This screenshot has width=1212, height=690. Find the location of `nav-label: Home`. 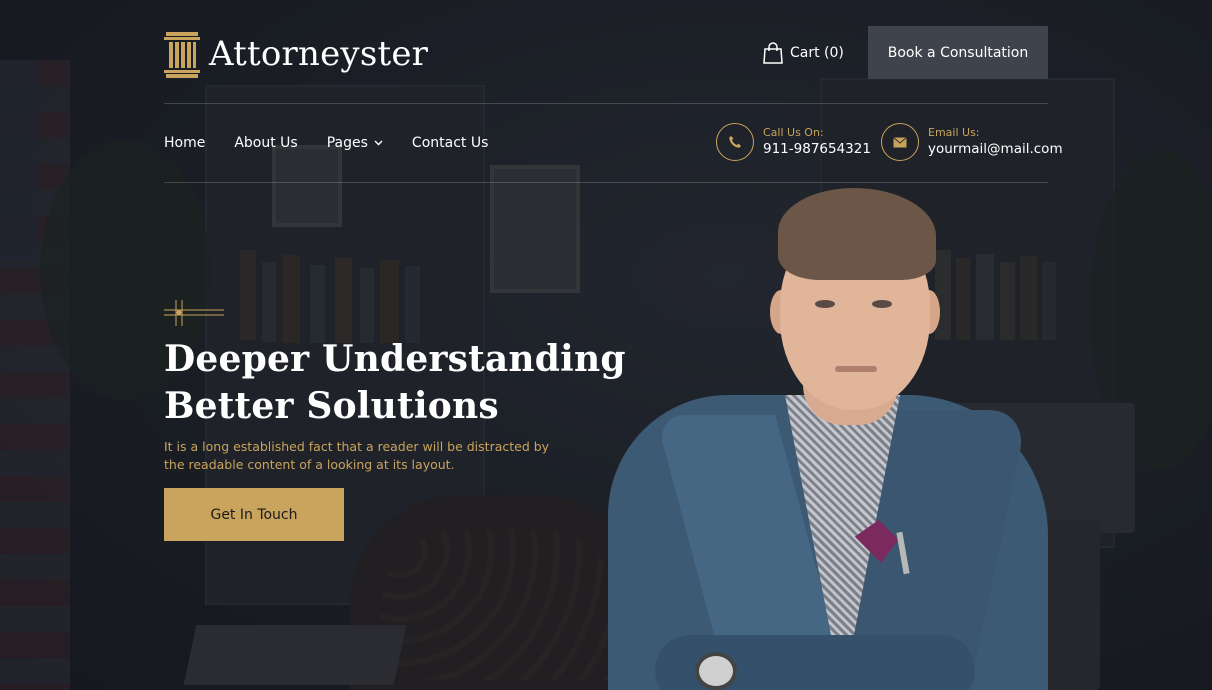

nav-label: Home is located at coordinates (185, 143).